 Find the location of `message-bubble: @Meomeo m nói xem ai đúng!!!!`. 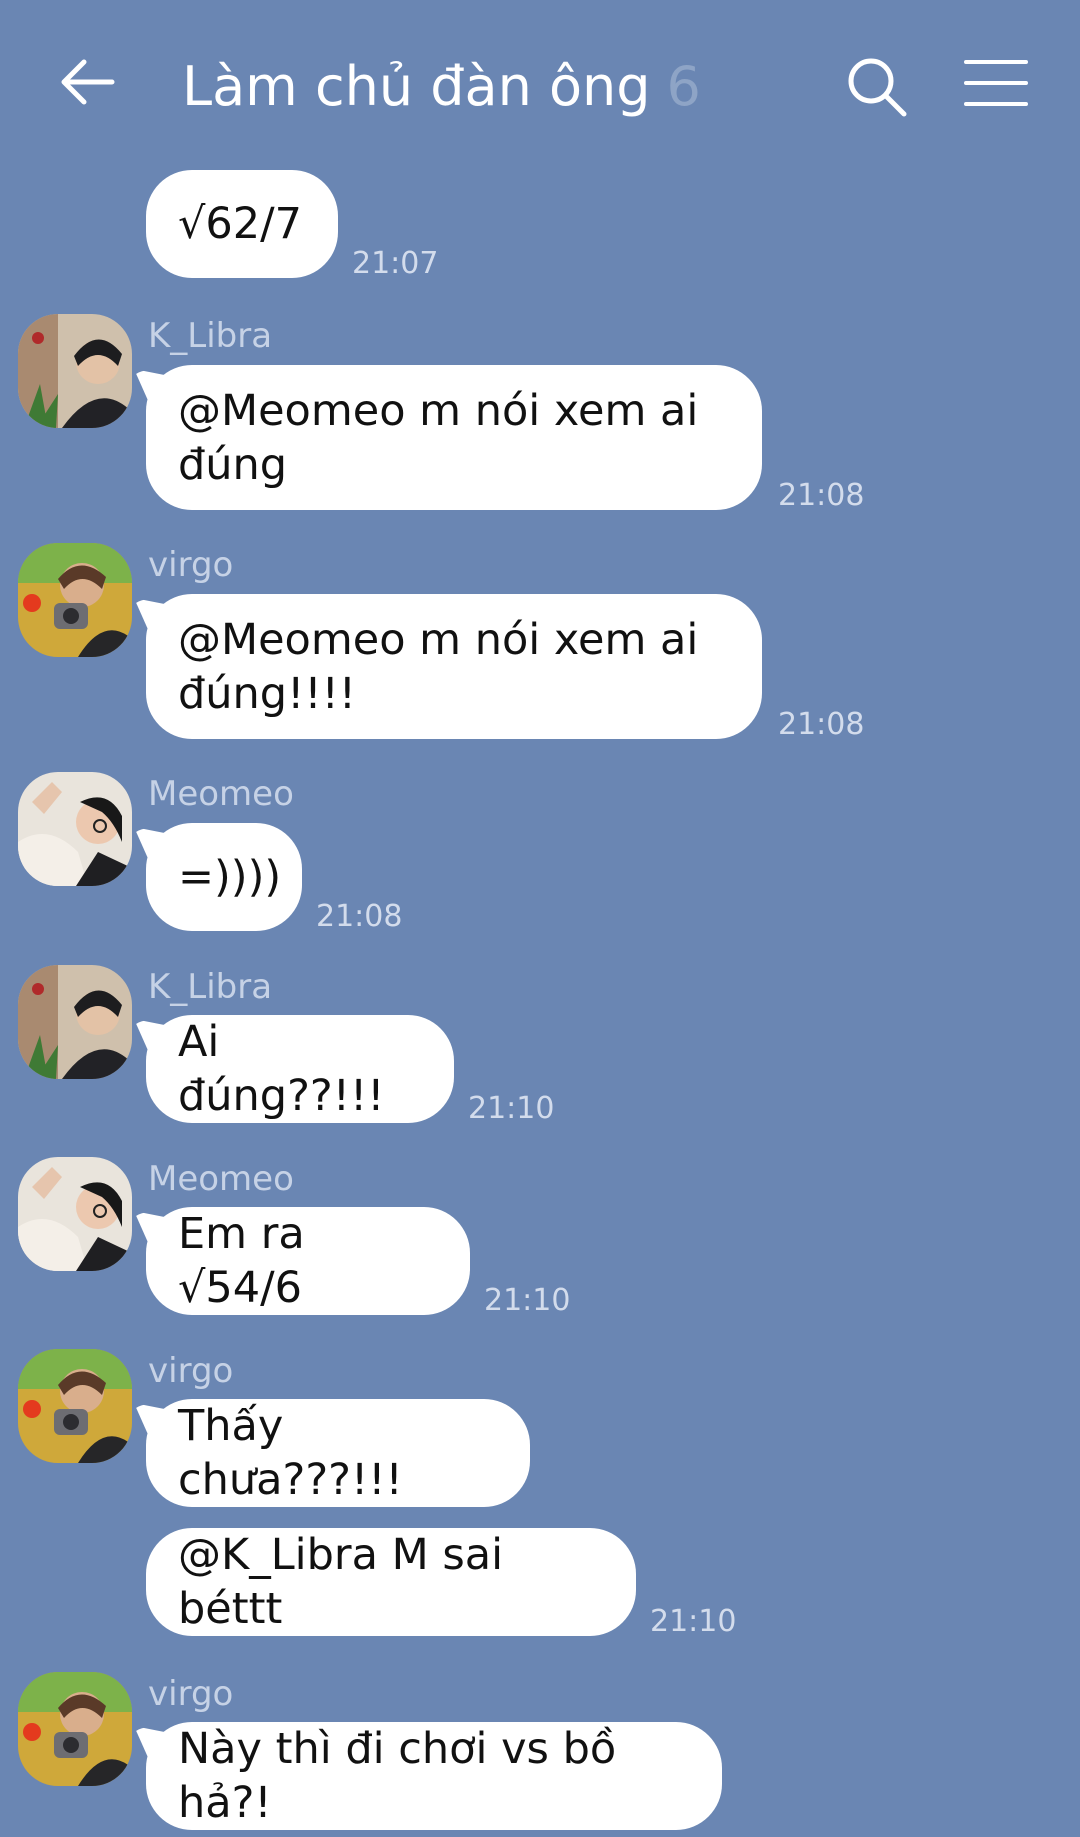

message-bubble: @Meomeo m nói xem ai đúng!!!! is located at coordinates (454, 666).